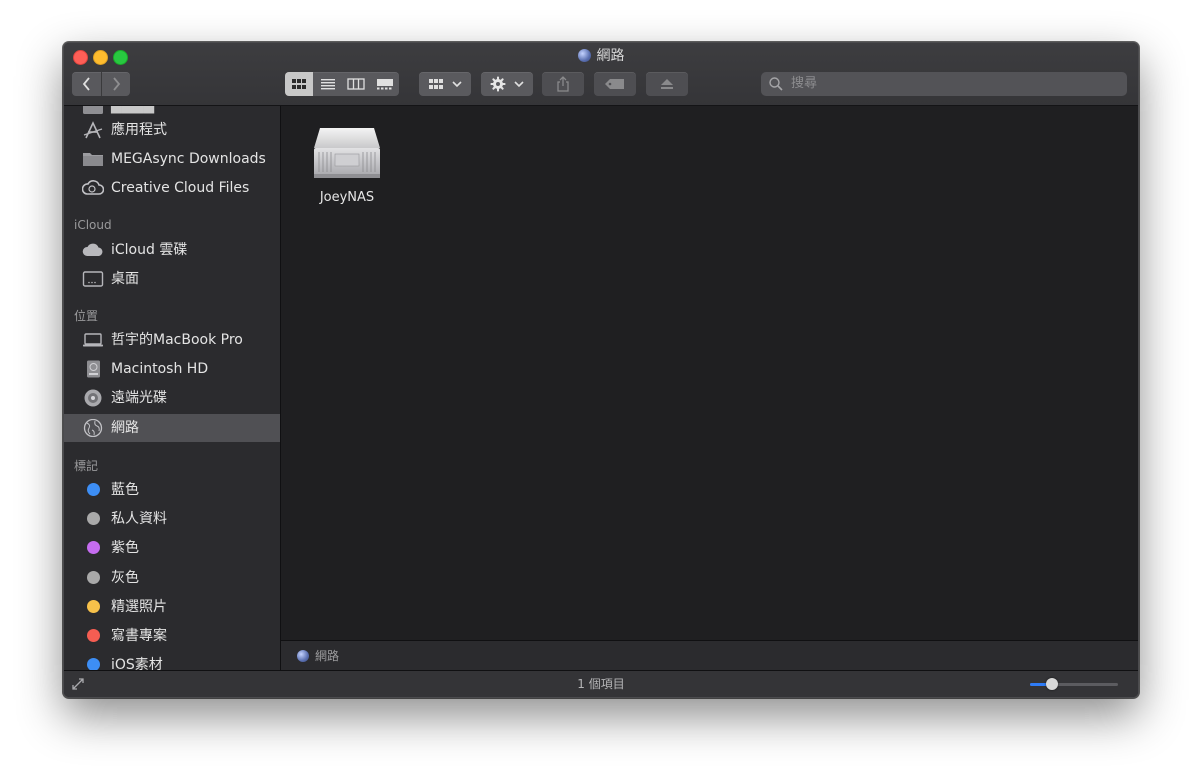  What do you see at coordinates (1074, 684) in the screenshot?
I see `icon-size-slider` at bounding box center [1074, 684].